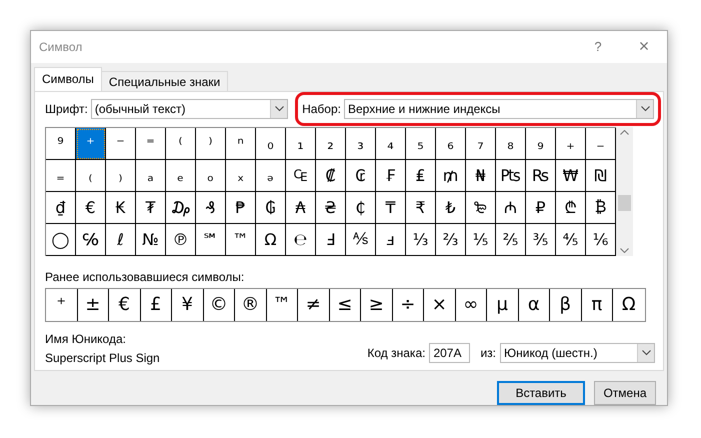 This screenshot has height=438, width=701. Describe the element at coordinates (151, 240) in the screenshot. I see `symbol-cell: №` at that location.